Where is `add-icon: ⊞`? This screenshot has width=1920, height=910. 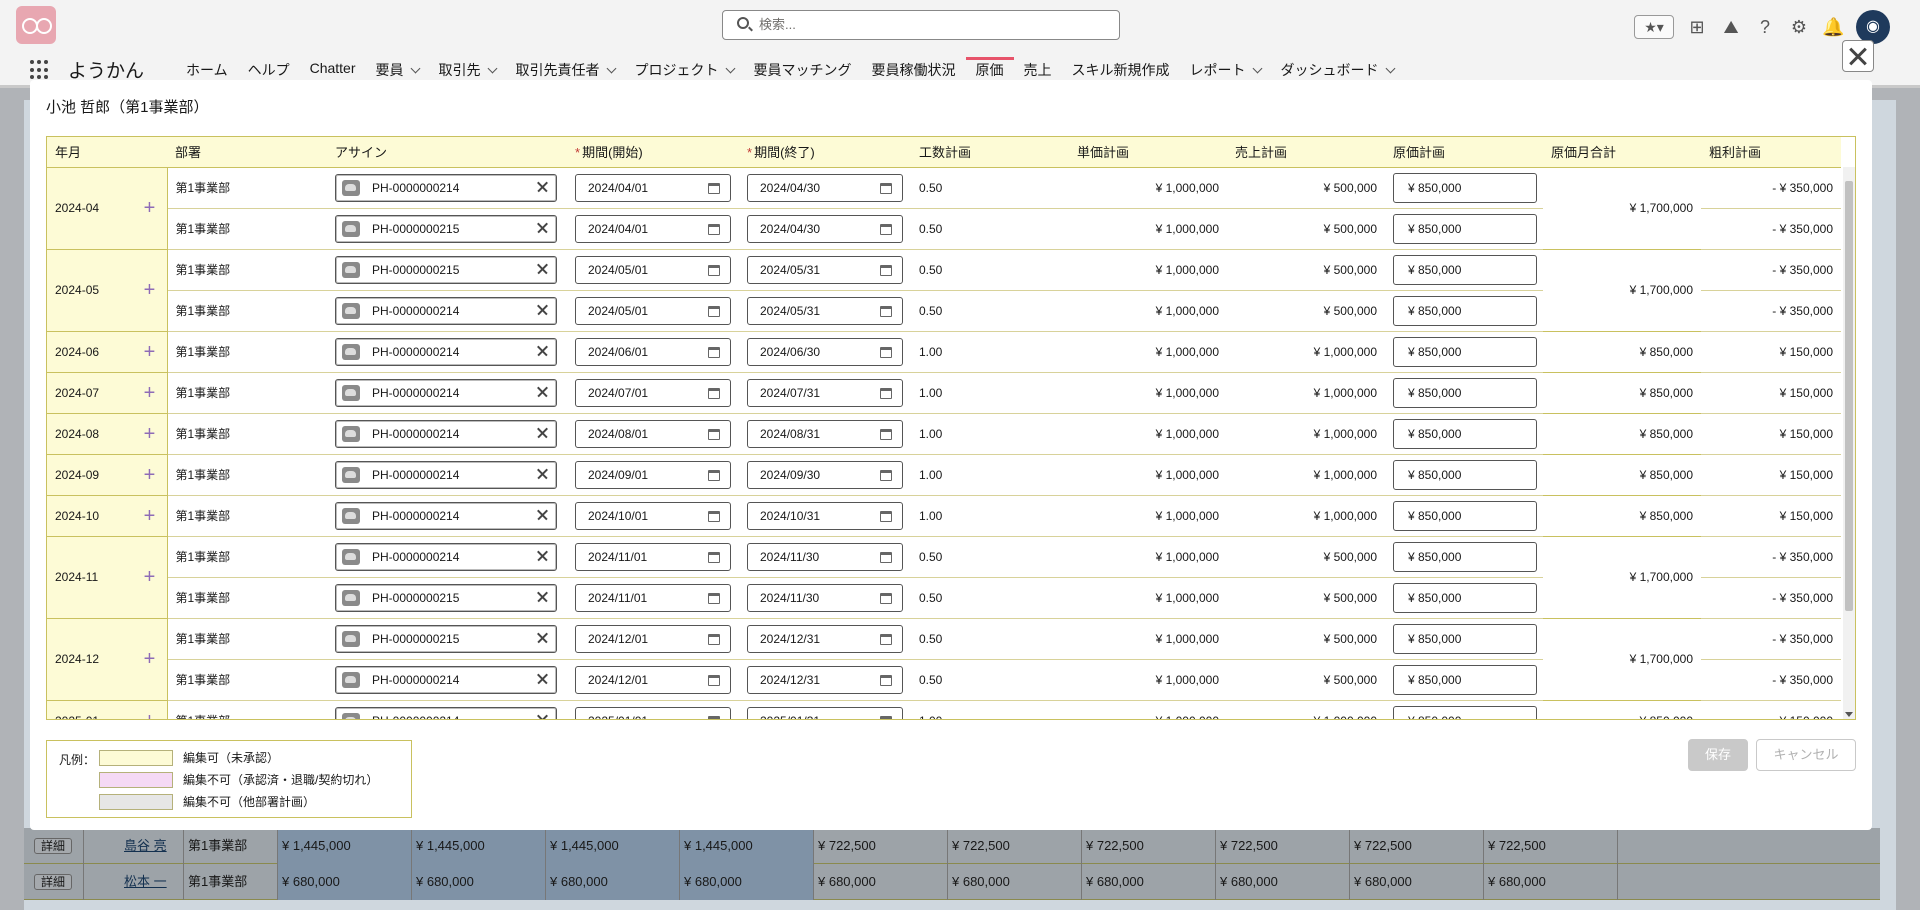
add-icon: ⊞ is located at coordinates (1697, 27).